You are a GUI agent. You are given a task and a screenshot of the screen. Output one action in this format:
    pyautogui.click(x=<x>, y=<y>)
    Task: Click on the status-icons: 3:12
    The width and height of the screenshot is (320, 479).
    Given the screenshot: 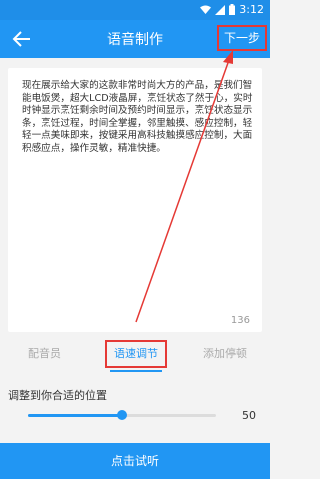 What is the action you would take?
    pyautogui.click(x=232, y=9)
    